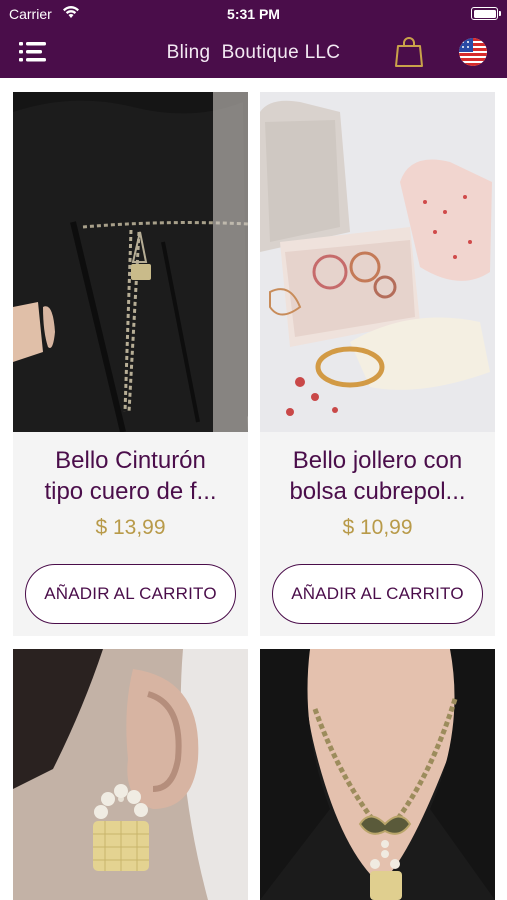  What do you see at coordinates (486, 13) in the screenshot?
I see `battery-icon` at bounding box center [486, 13].